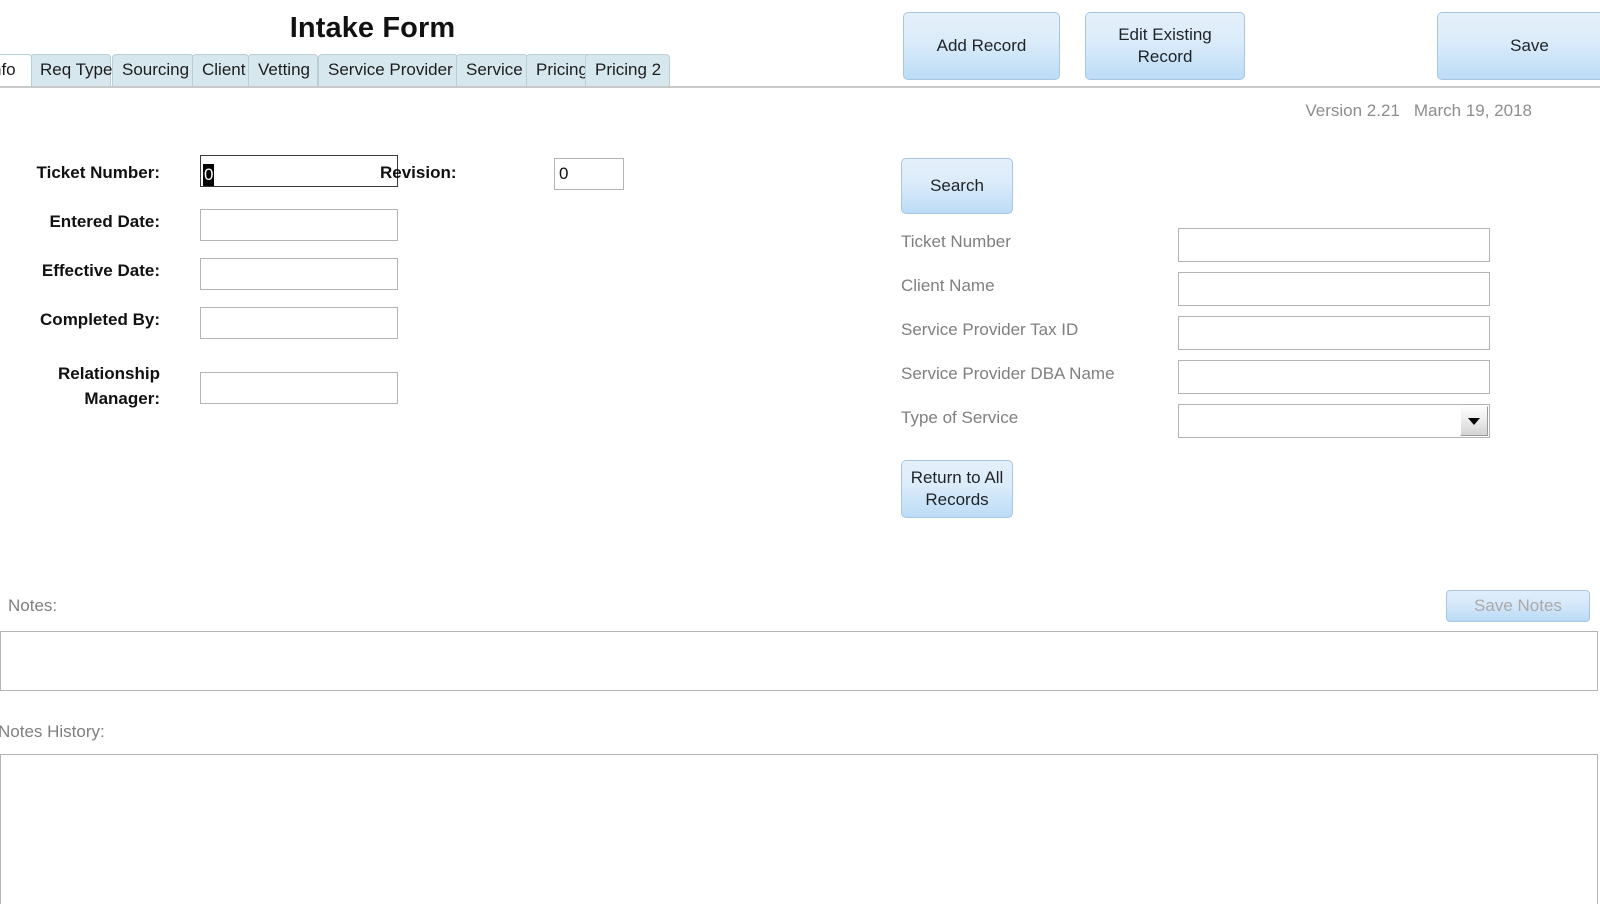 The width and height of the screenshot is (1600, 904). What do you see at coordinates (1472, 110) in the screenshot?
I see `version-date: March 19, 2018` at bounding box center [1472, 110].